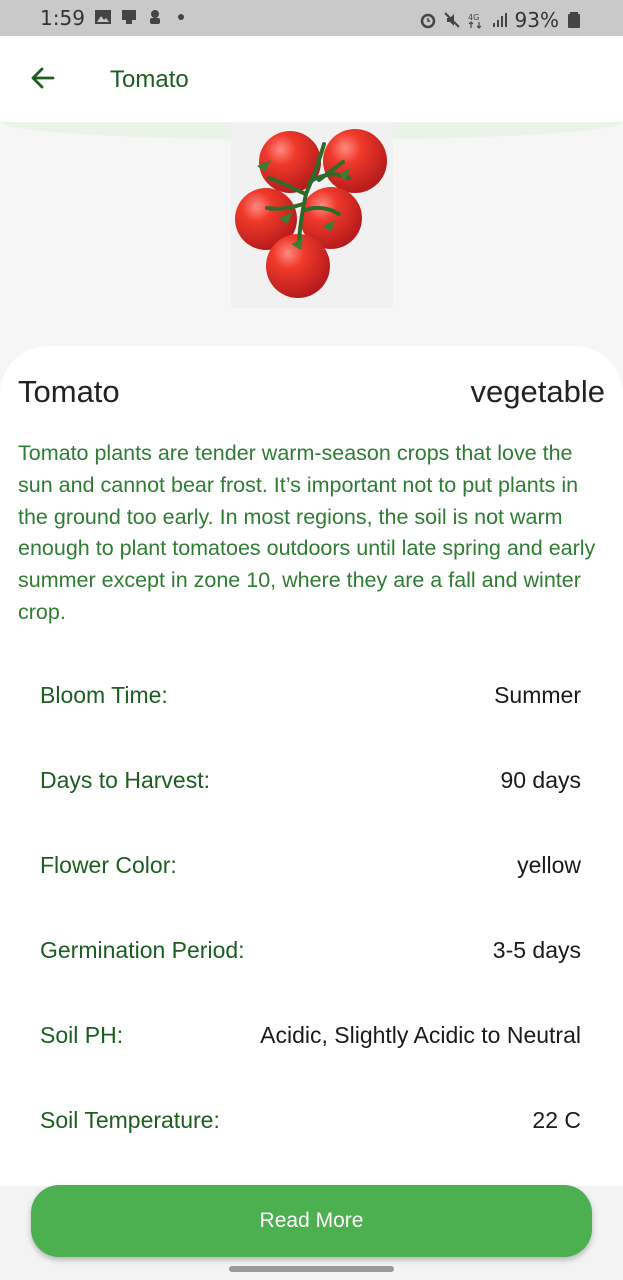 The width and height of the screenshot is (623, 1280). What do you see at coordinates (310, 955) in the screenshot?
I see `attribute-row: Germination Period: 3-5 days` at bounding box center [310, 955].